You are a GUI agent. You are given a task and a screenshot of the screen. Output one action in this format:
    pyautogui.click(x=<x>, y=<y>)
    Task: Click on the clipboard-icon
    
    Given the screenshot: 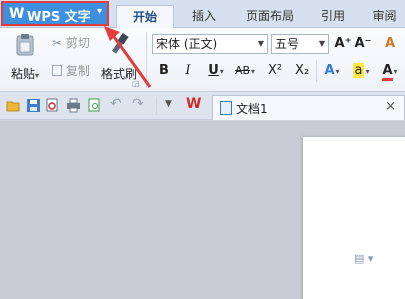 What is the action you would take?
    pyautogui.click(x=25, y=45)
    